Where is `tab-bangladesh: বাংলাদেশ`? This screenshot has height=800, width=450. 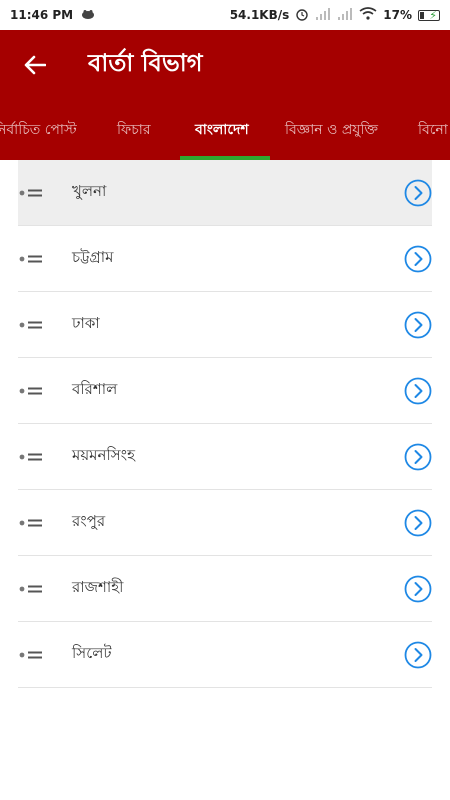 tab-bangladesh: বাংলাদেশ is located at coordinates (222, 130).